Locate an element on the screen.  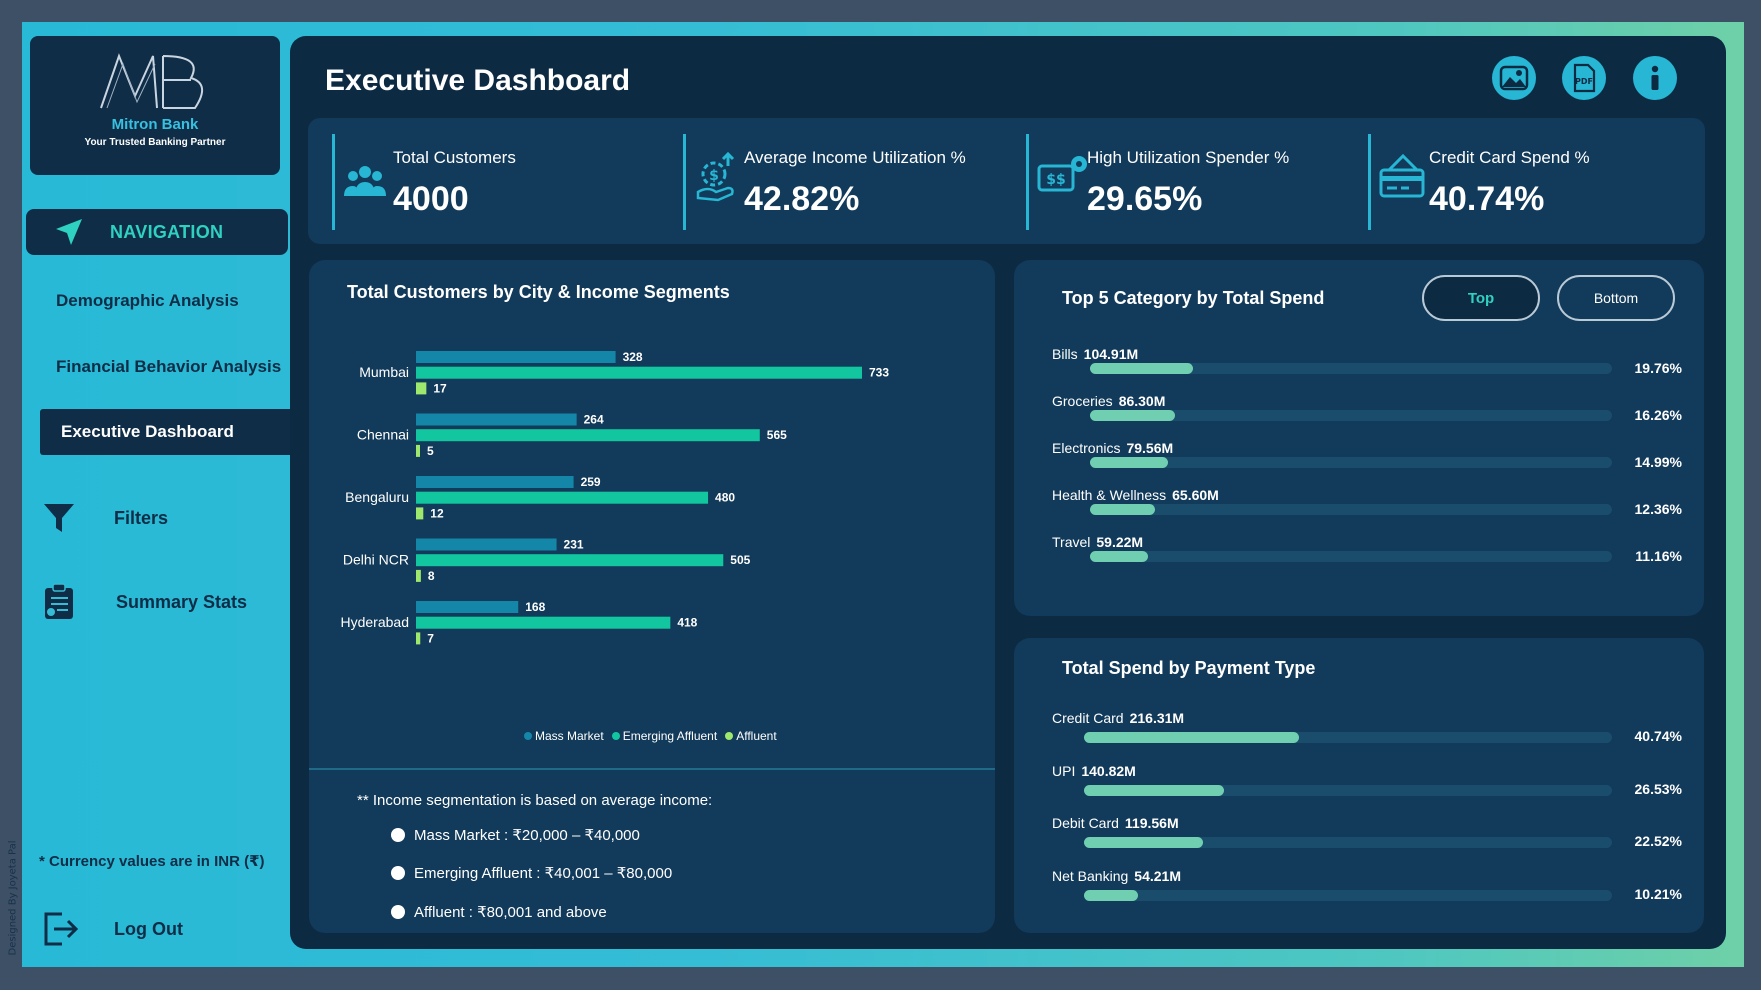
payment-row: Net Banking 54.21M 10.21% is located at coordinates (1367, 888).